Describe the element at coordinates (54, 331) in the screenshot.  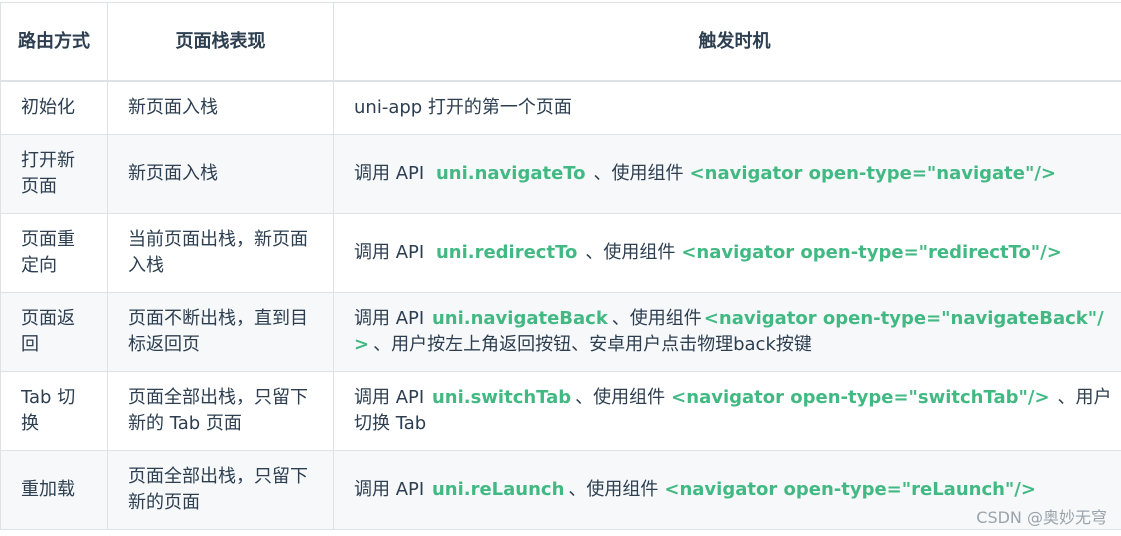
I see `cell-method: 页面返回` at that location.